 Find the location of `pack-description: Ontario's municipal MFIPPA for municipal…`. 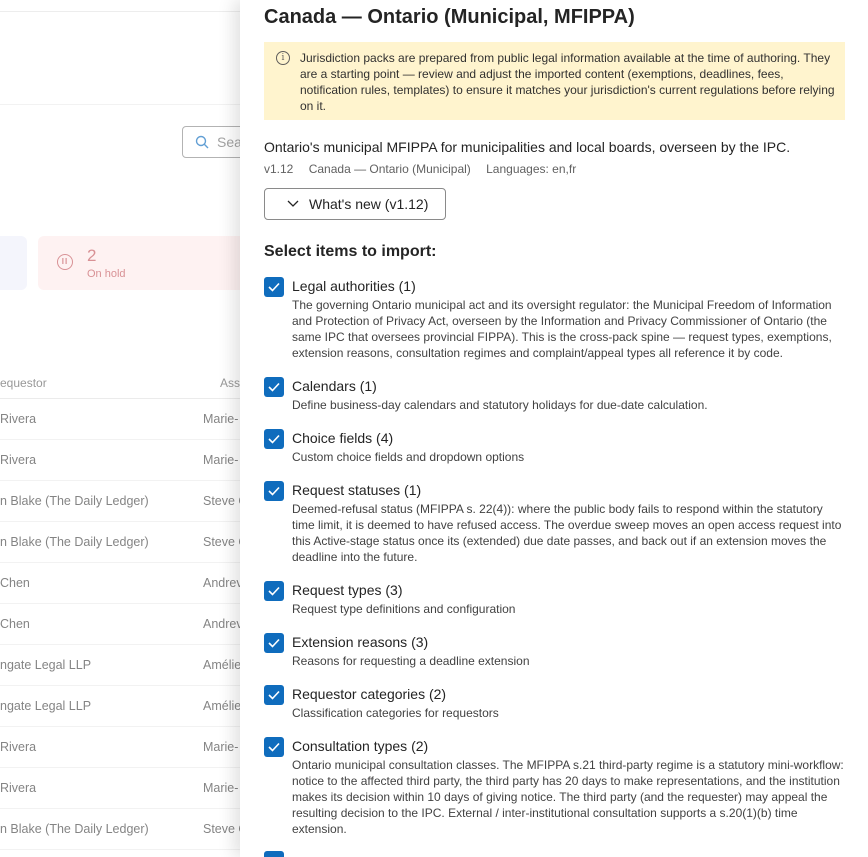

pack-description: Ontario's municipal MFIPPA for municipal… is located at coordinates (527, 147).